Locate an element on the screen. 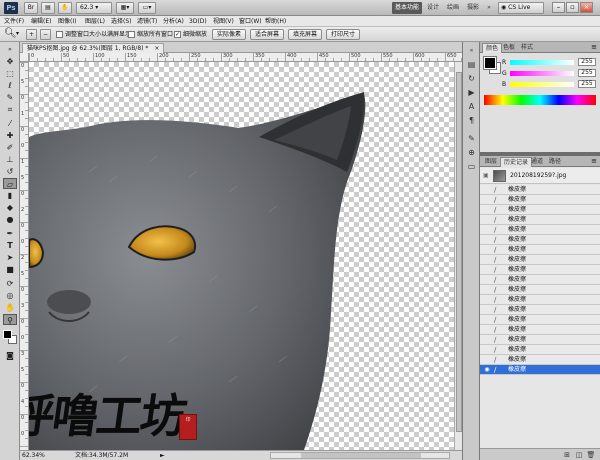  blue-value-field: 255 is located at coordinates (587, 84).